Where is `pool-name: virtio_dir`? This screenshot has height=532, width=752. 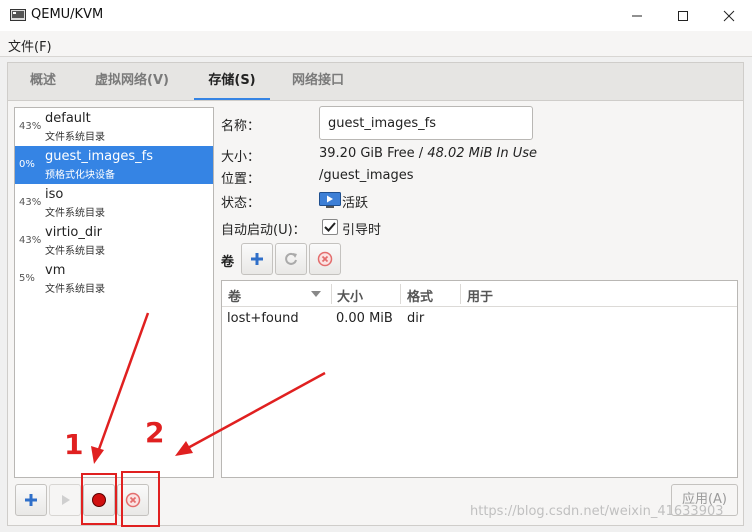
pool-name: virtio_dir is located at coordinates (74, 232).